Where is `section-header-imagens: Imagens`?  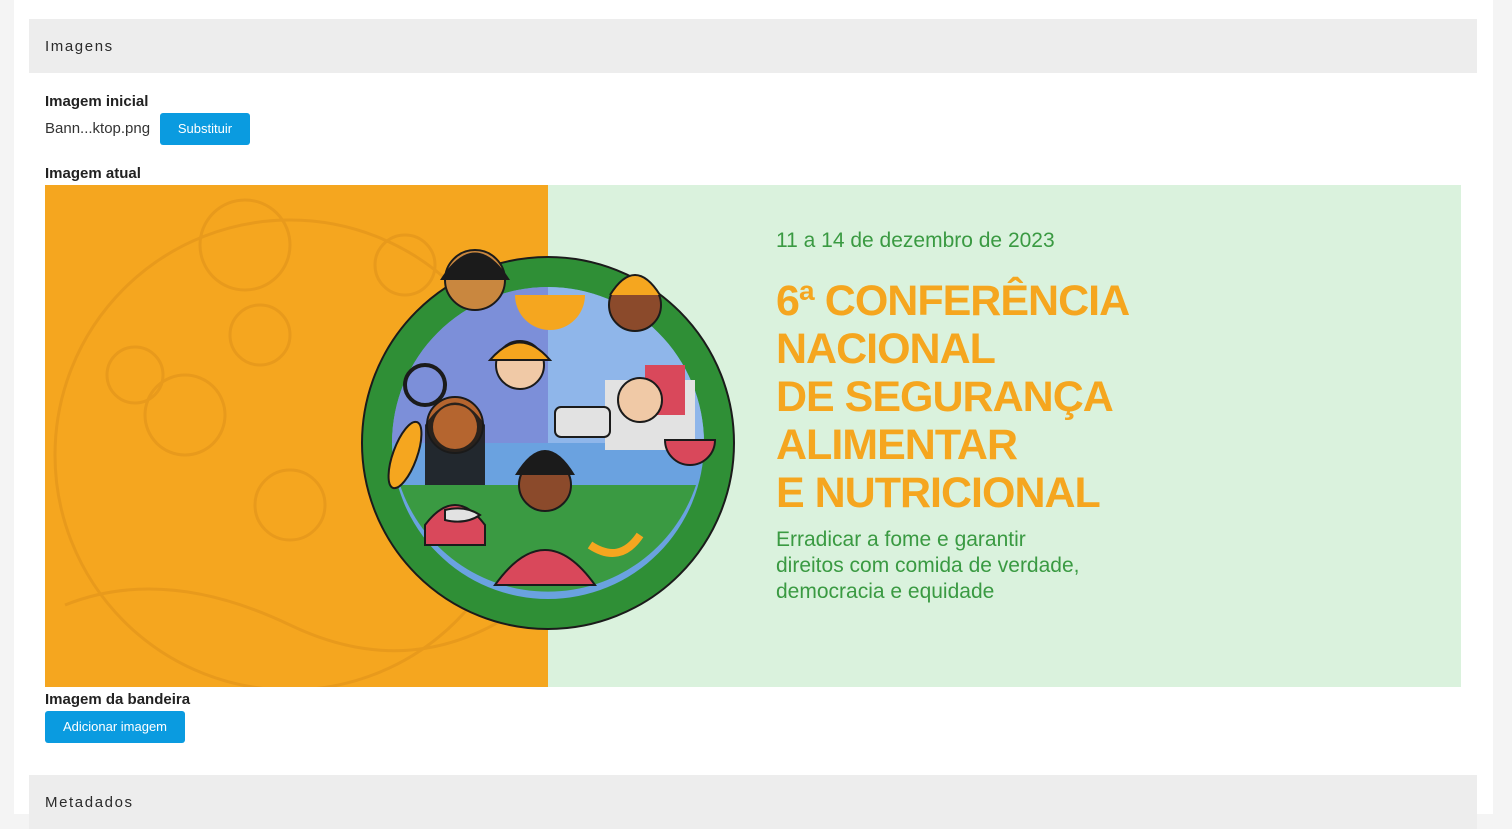
section-header-imagens: Imagens is located at coordinates (753, 46).